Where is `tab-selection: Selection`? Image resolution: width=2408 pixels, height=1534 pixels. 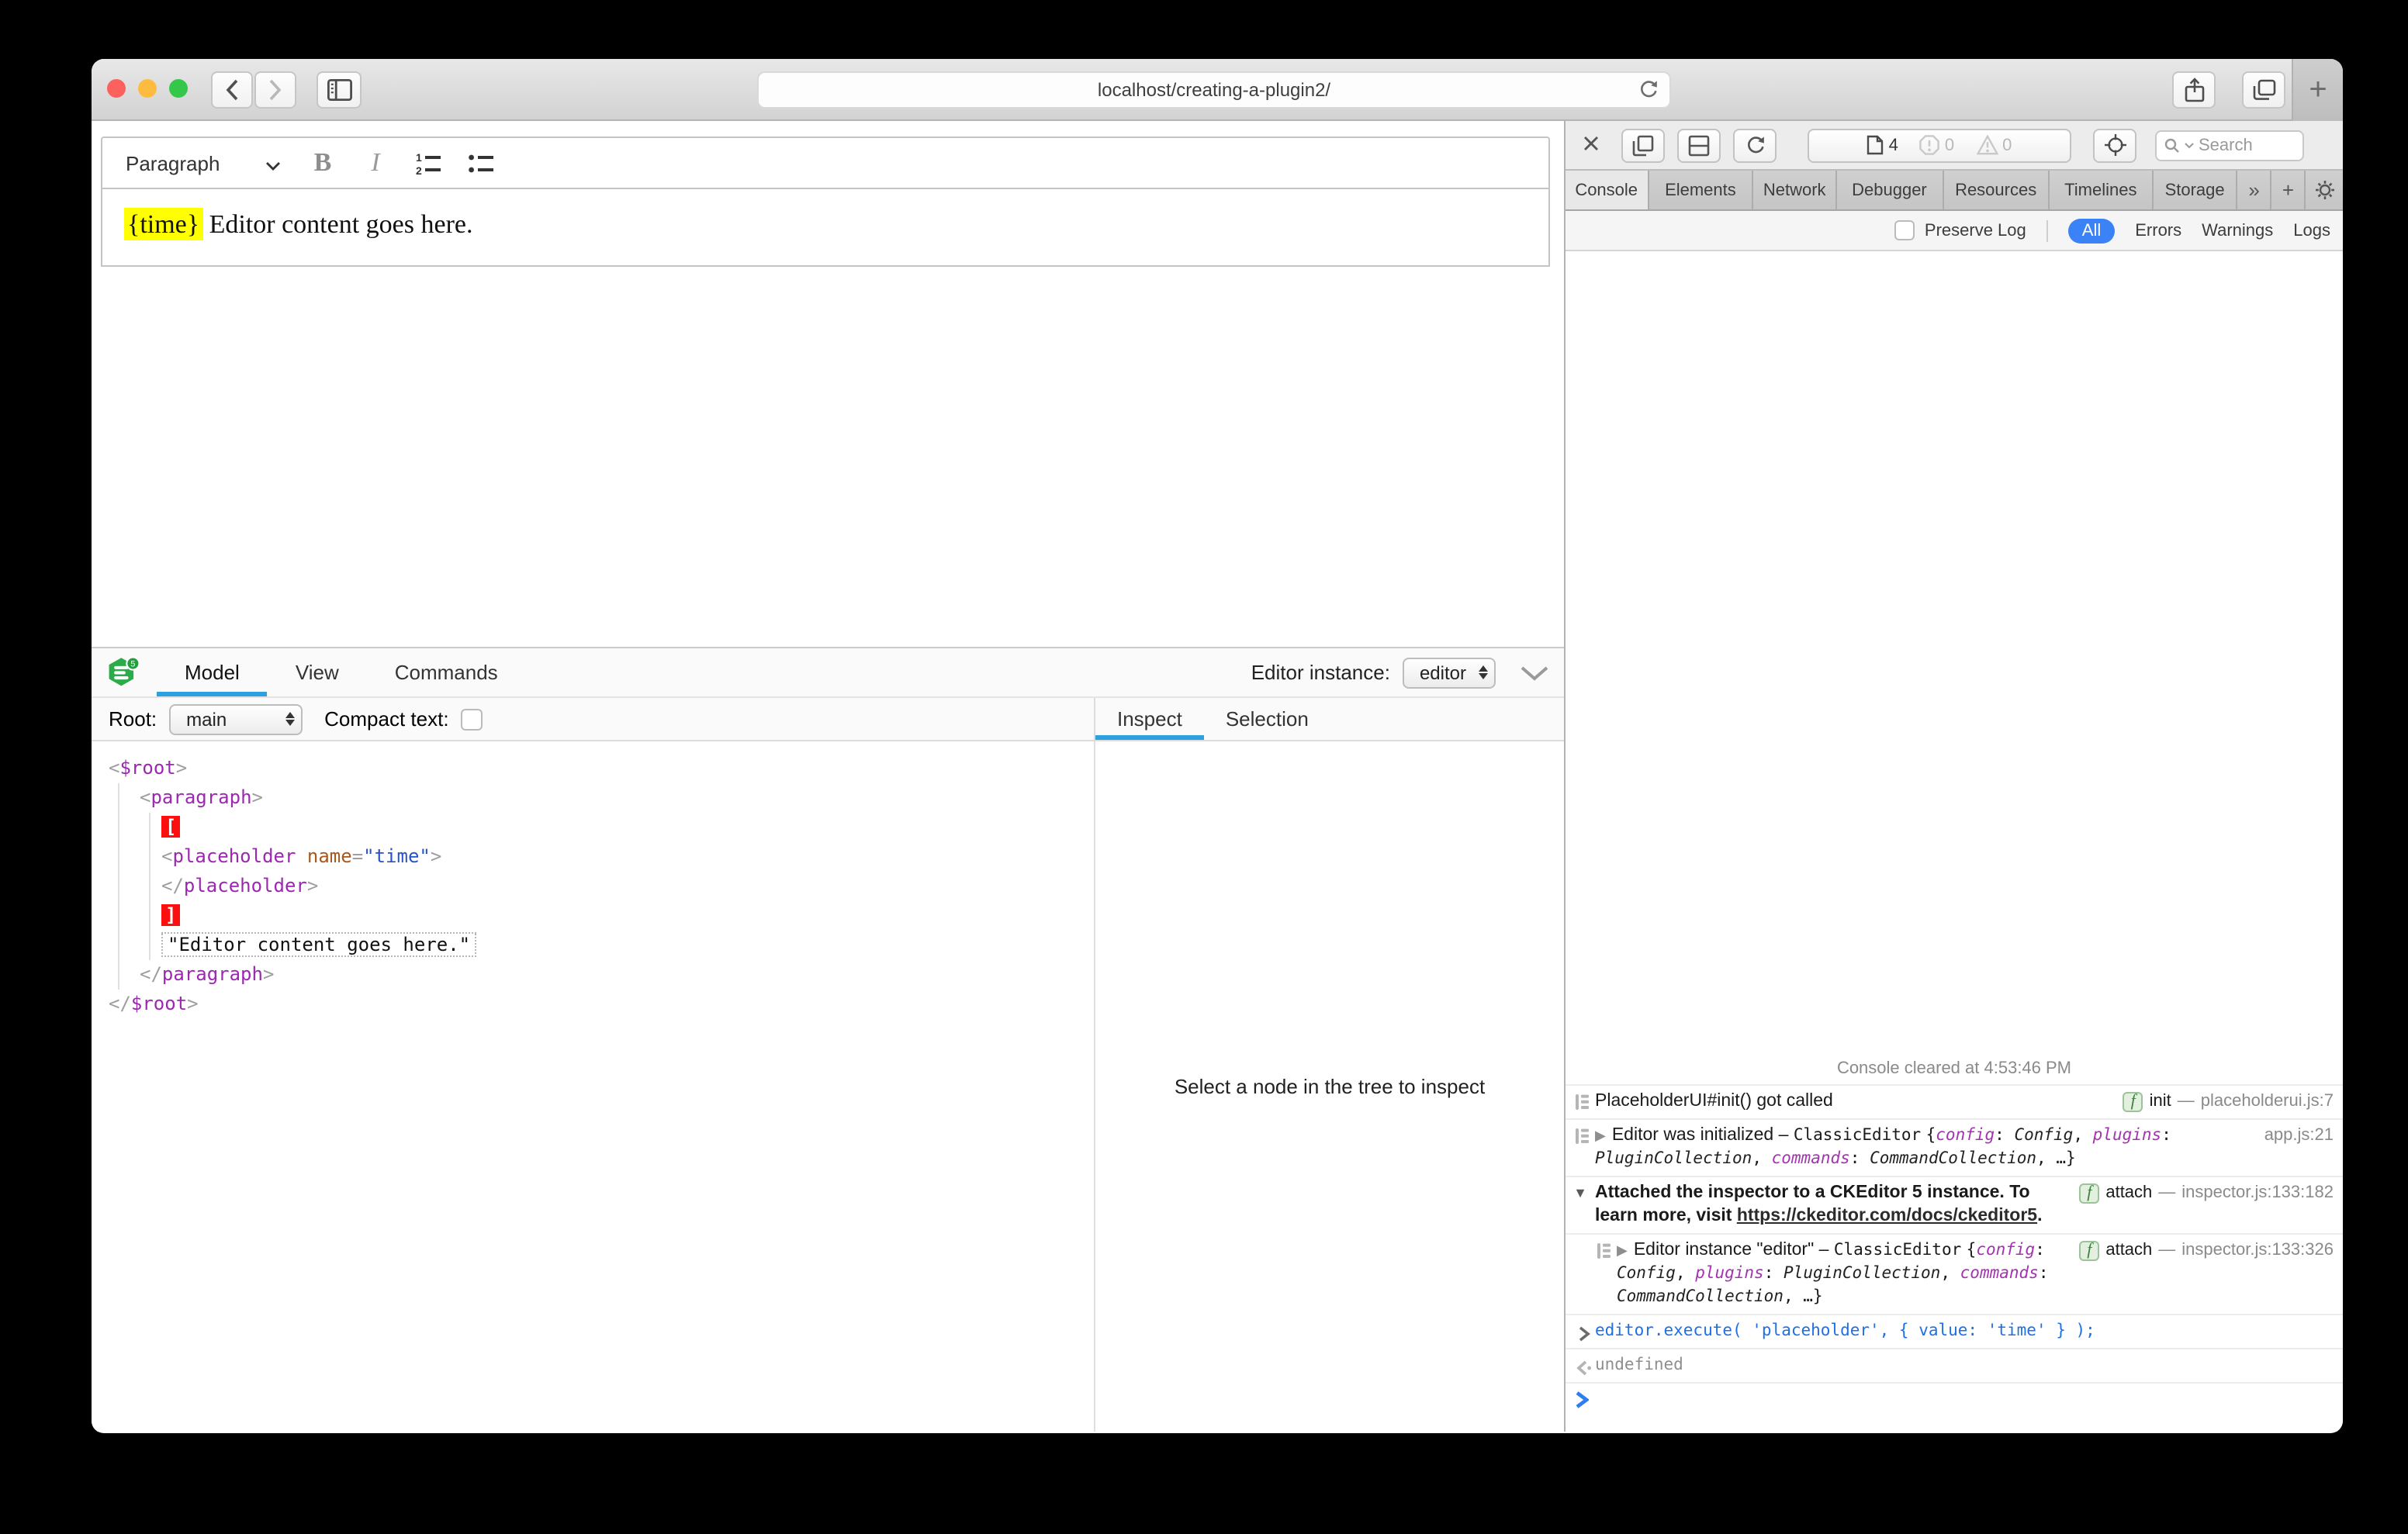
tab-selection: Selection is located at coordinates (1267, 719).